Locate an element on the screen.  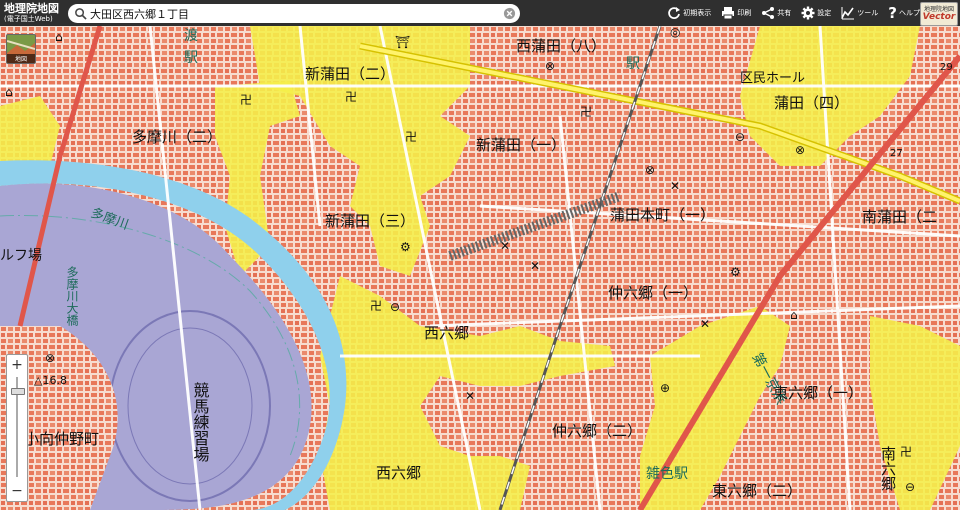
label-tamagawa-bridge: 多摩川大橋 is located at coordinates (72, 296).